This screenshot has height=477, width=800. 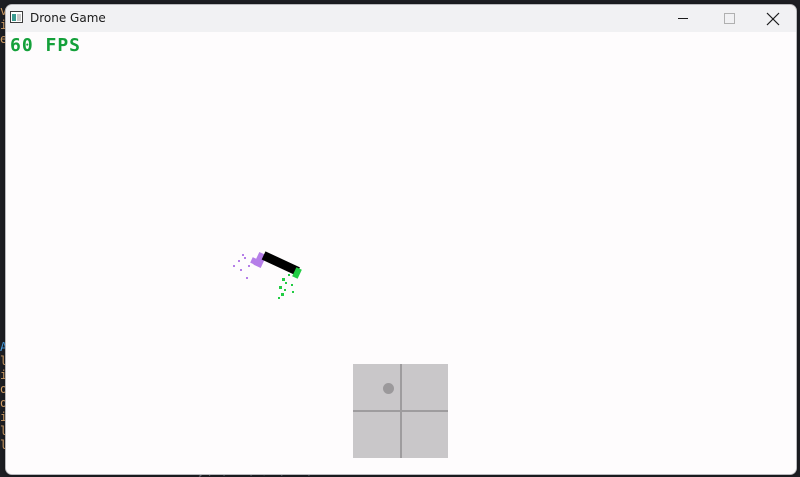 What do you see at coordinates (286, 286) in the screenshot?
I see `right-thruster-particles` at bounding box center [286, 286].